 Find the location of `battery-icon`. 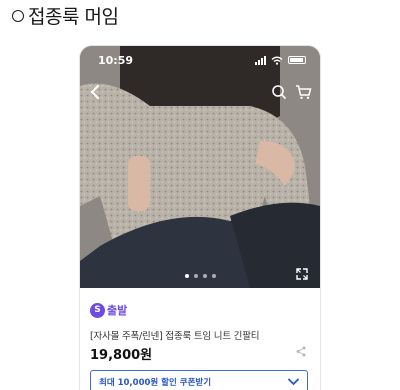

battery-icon is located at coordinates (297, 60).